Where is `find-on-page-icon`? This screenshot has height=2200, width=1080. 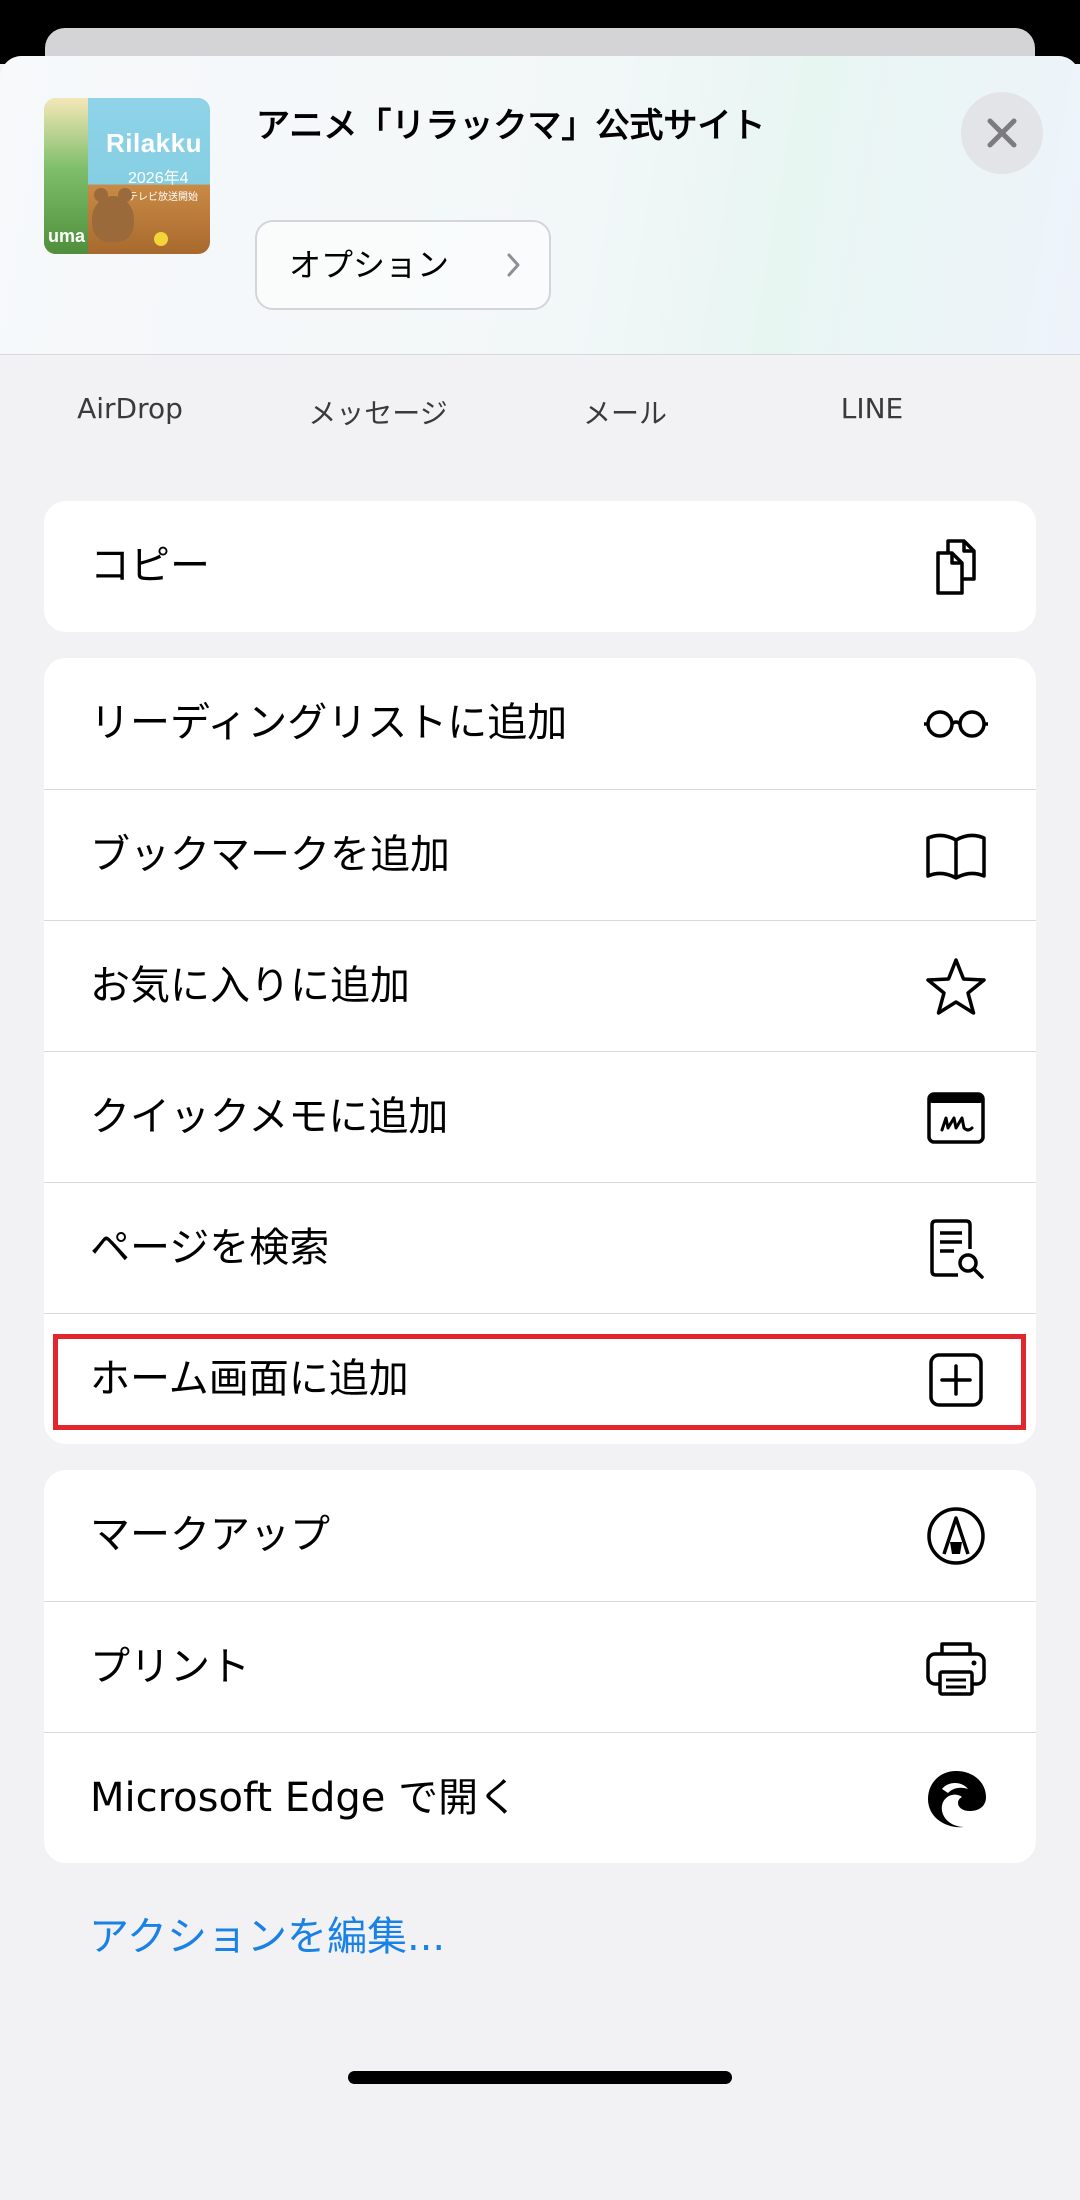 find-on-page-icon is located at coordinates (957, 1249).